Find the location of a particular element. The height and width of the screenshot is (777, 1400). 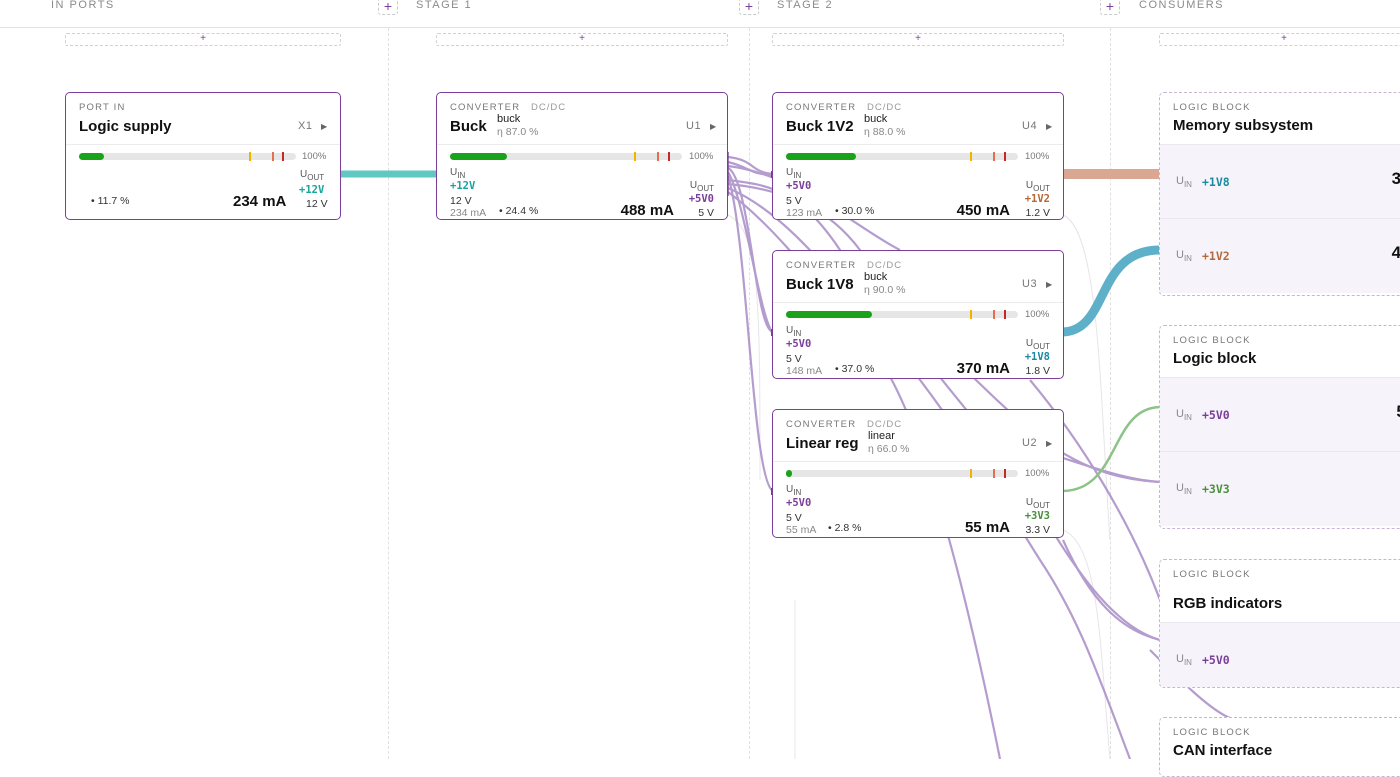

node-name: Buck 1V8 is located at coordinates (820, 284).